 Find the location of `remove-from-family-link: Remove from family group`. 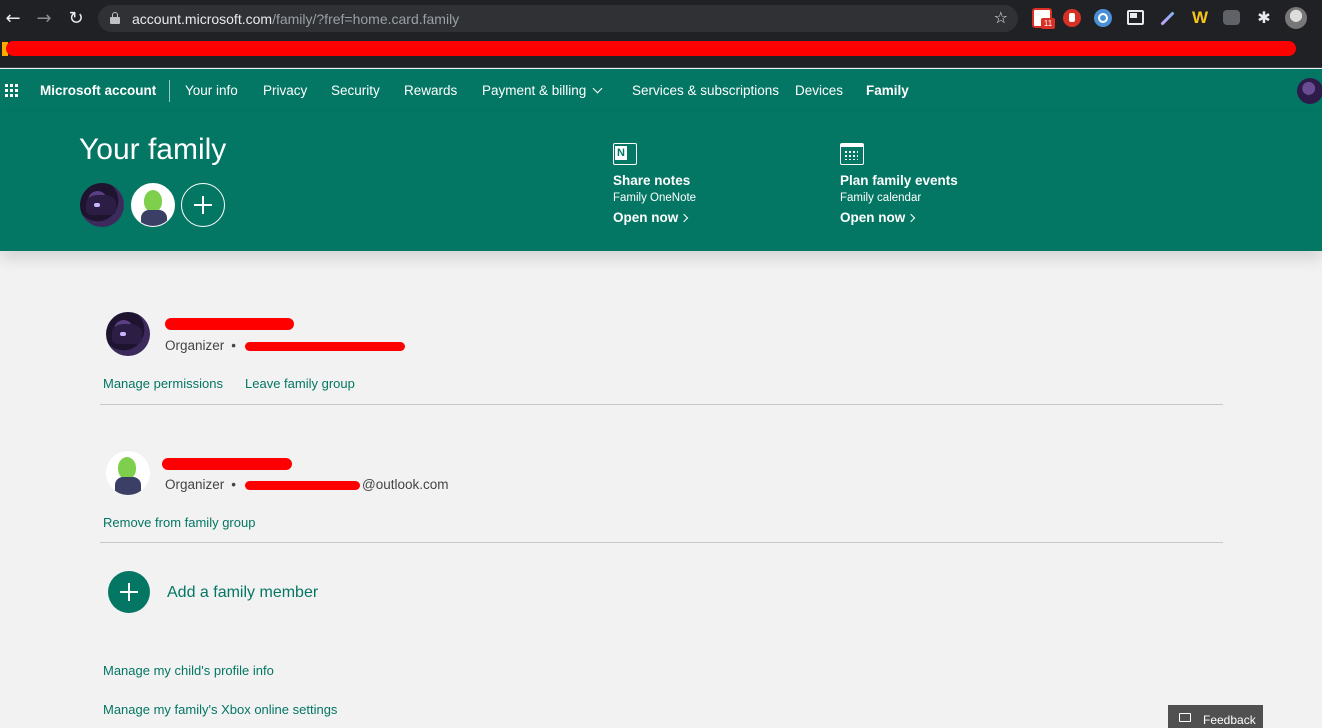

remove-from-family-link: Remove from family group is located at coordinates (179, 522).